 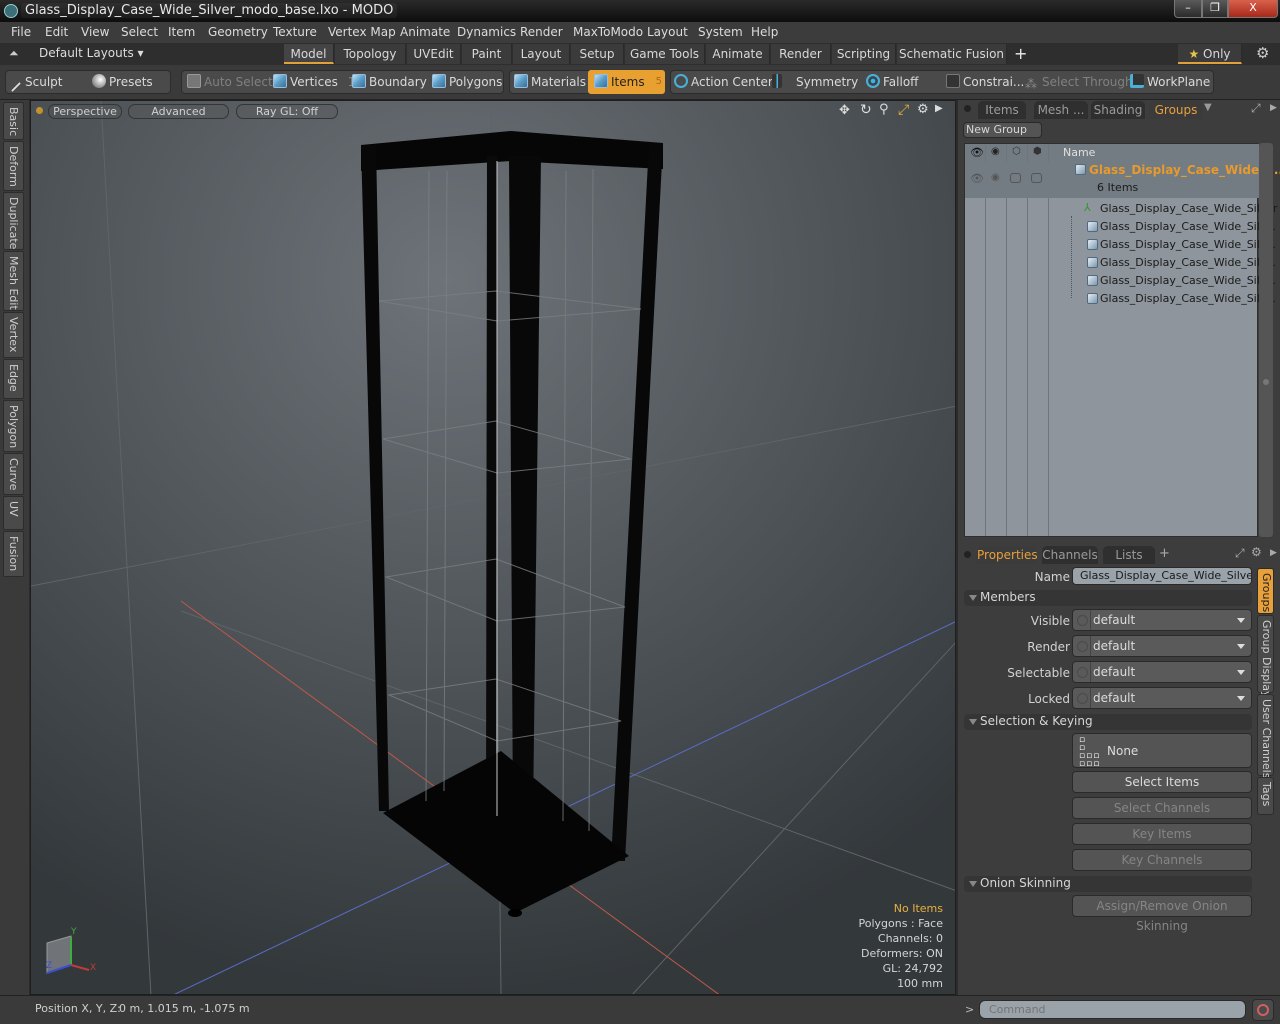 I want to click on view-mode-button: Perspective, so click(x=85, y=111).